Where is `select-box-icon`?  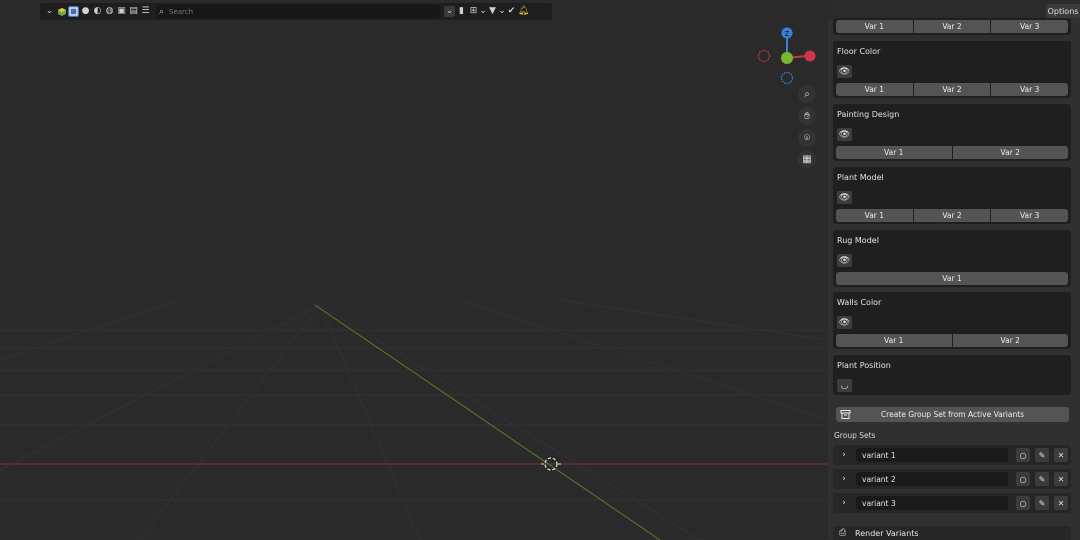 select-box-icon is located at coordinates (73, 11).